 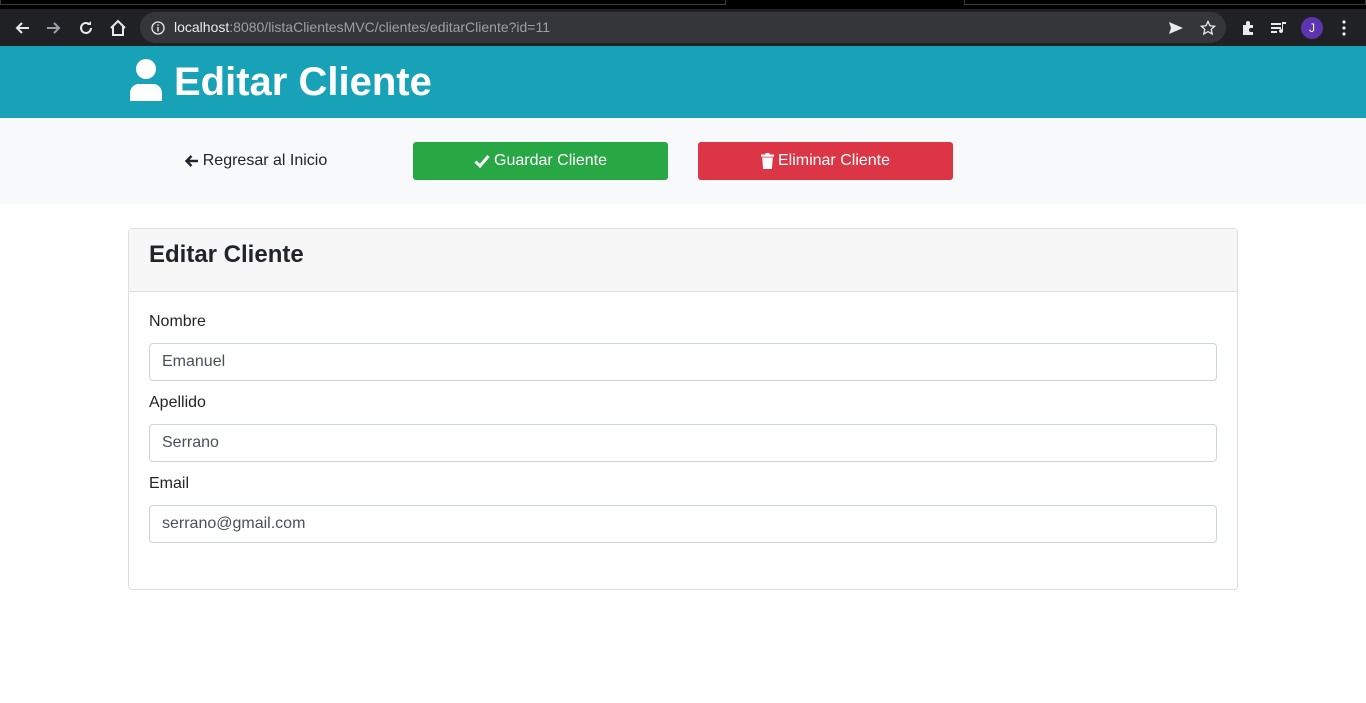 What do you see at coordinates (22, 27) in the screenshot?
I see `back-nav-icon` at bounding box center [22, 27].